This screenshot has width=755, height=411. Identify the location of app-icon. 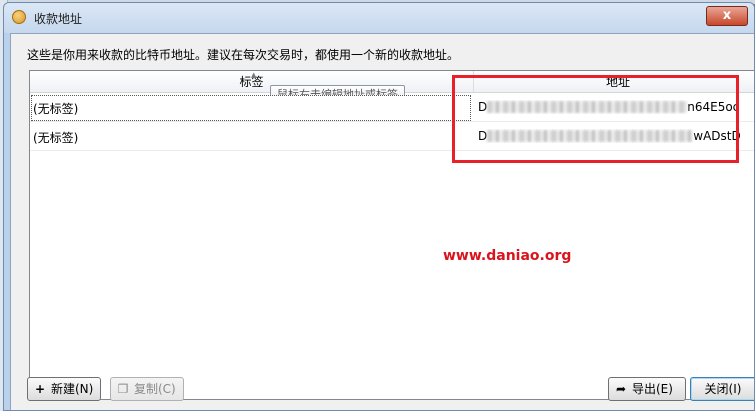
(19, 17).